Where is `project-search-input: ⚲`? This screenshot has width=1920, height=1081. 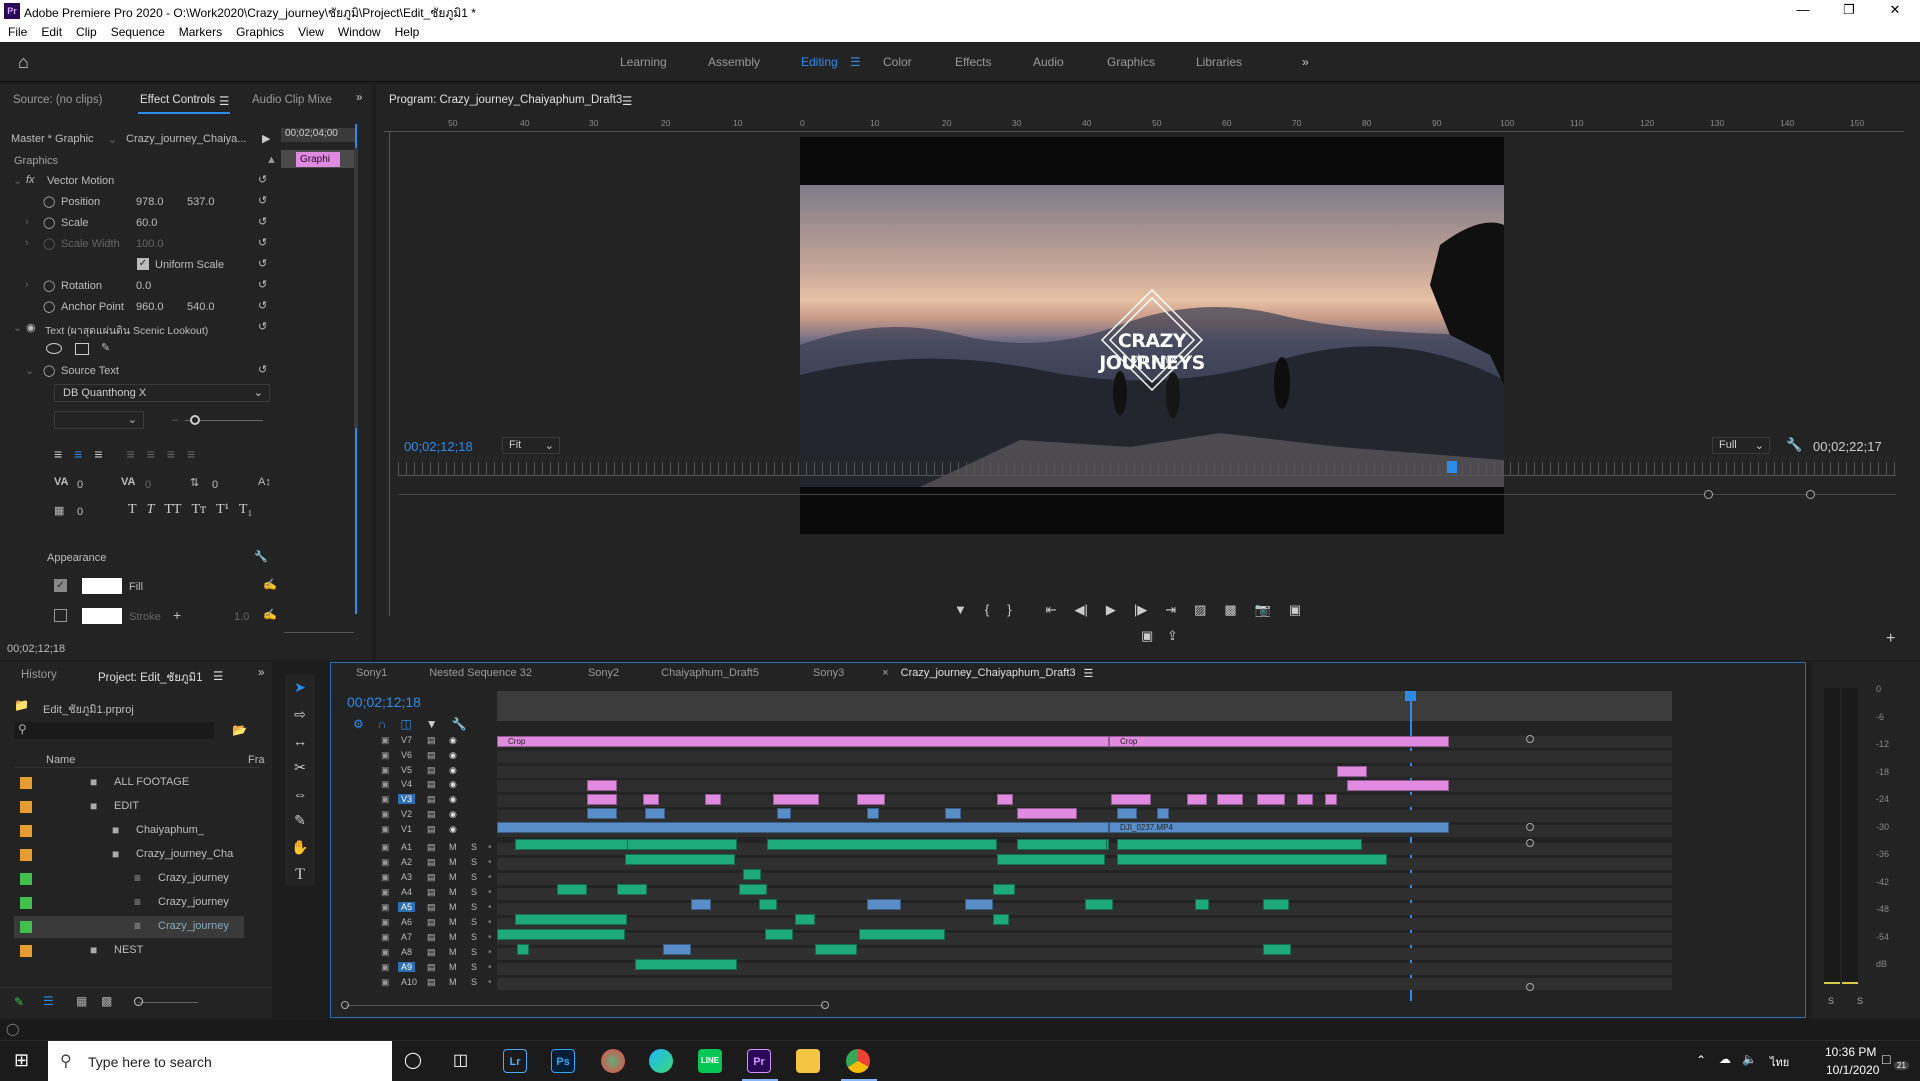
project-search-input: ⚲ is located at coordinates (114, 730).